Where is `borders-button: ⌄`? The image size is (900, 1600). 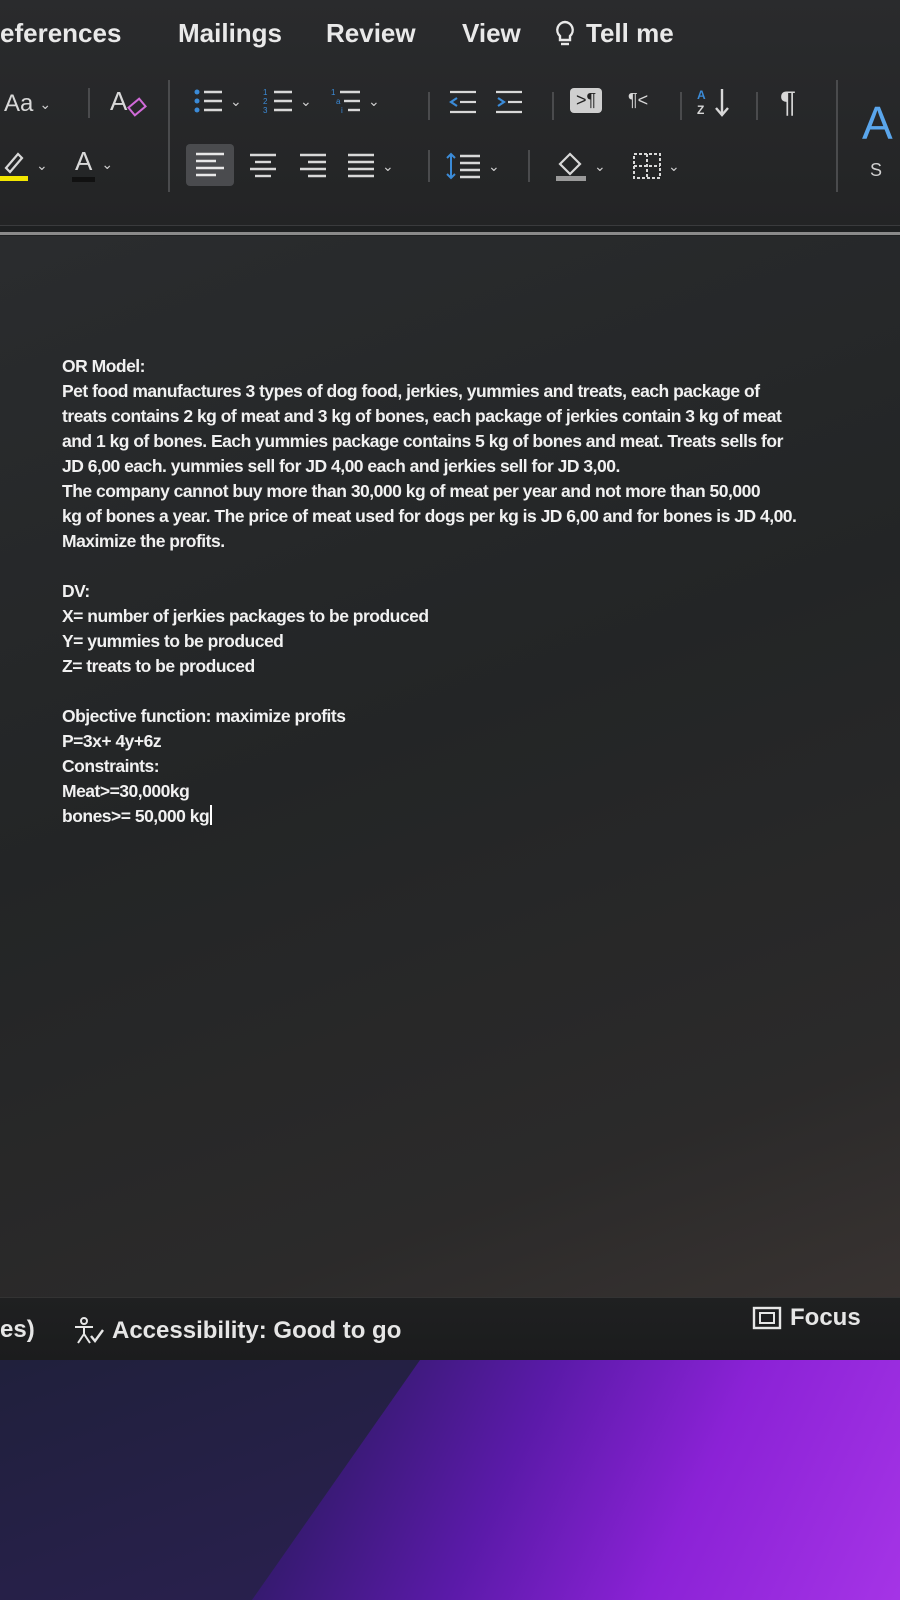 borders-button: ⌄ is located at coordinates (656, 166).